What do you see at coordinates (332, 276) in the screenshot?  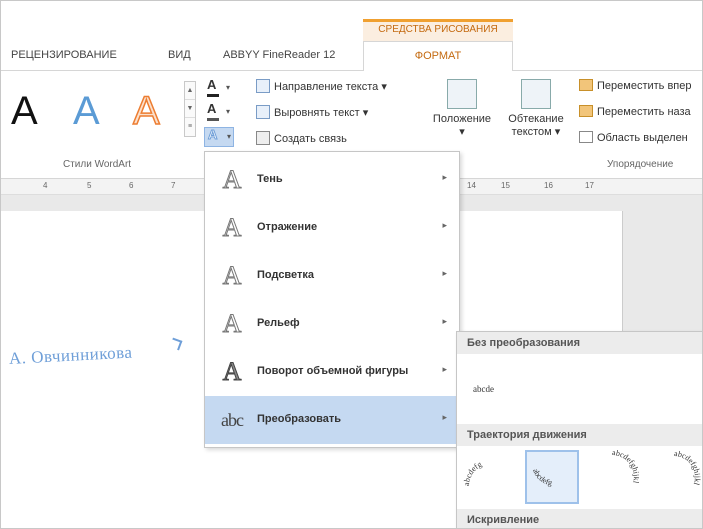 I see `menu-item-glow: A Подсветка ▸` at bounding box center [332, 276].